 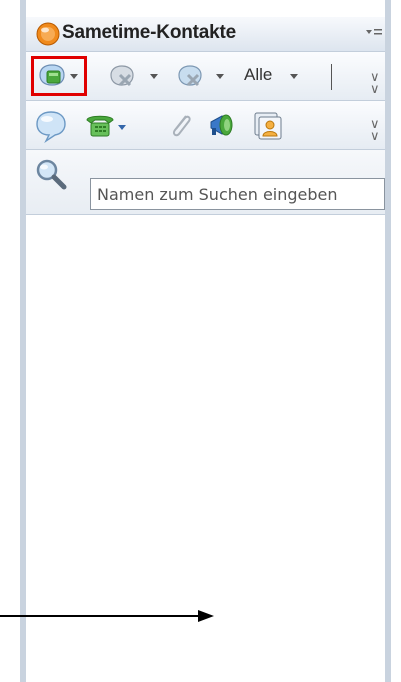 I want to click on annotation-arrow-icon, so click(x=107, y=616).